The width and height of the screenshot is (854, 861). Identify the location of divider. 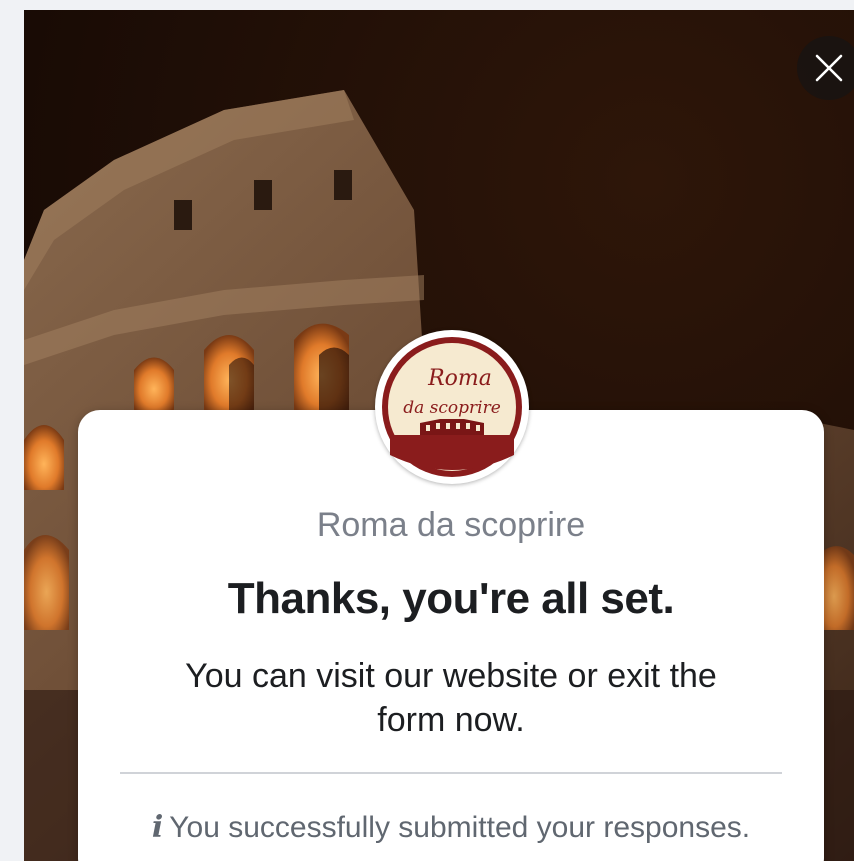
(451, 773).